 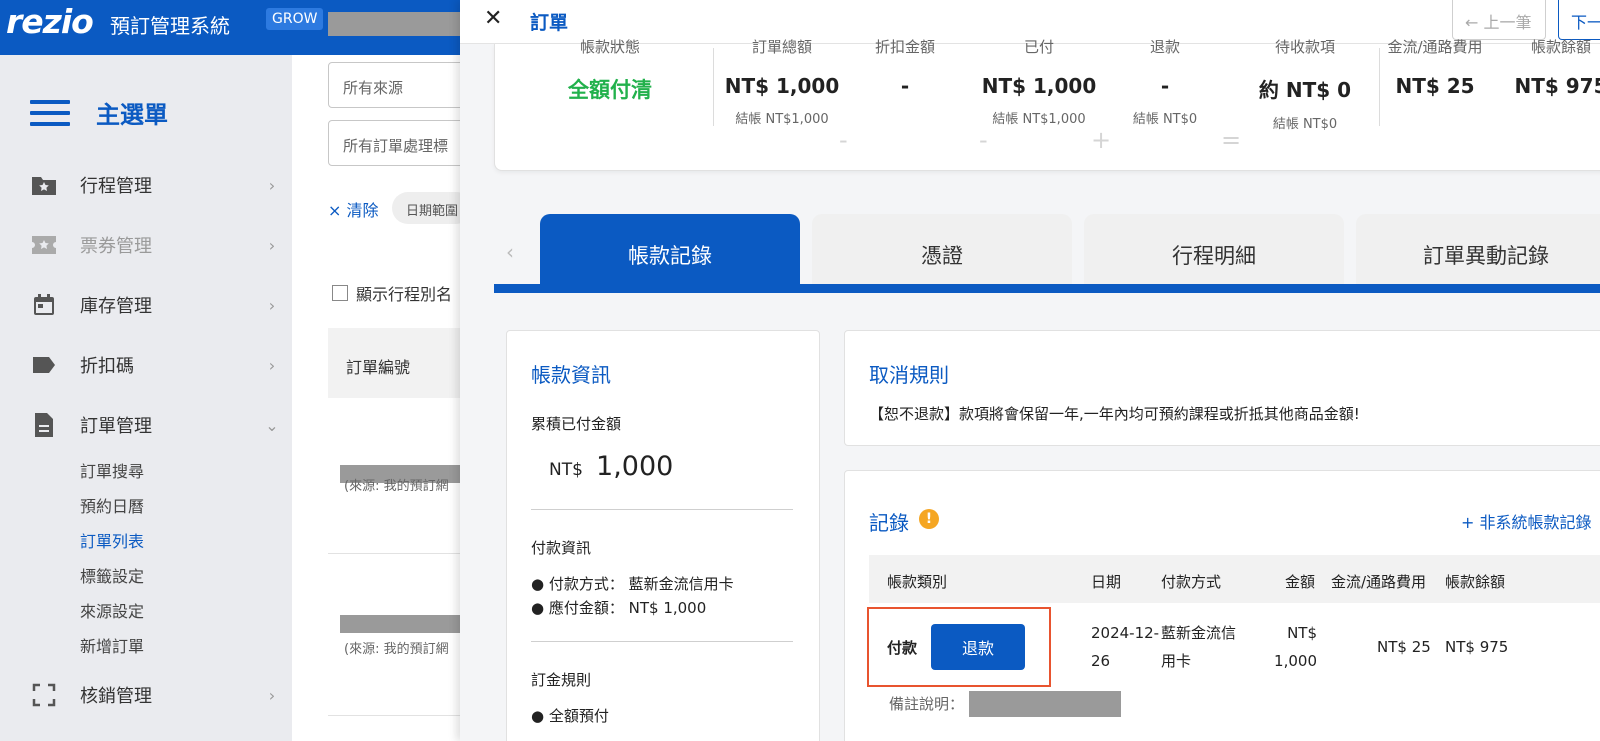 What do you see at coordinates (1198, 647) in the screenshot?
I see `record-method: 藍新金流信 用卡` at bounding box center [1198, 647].